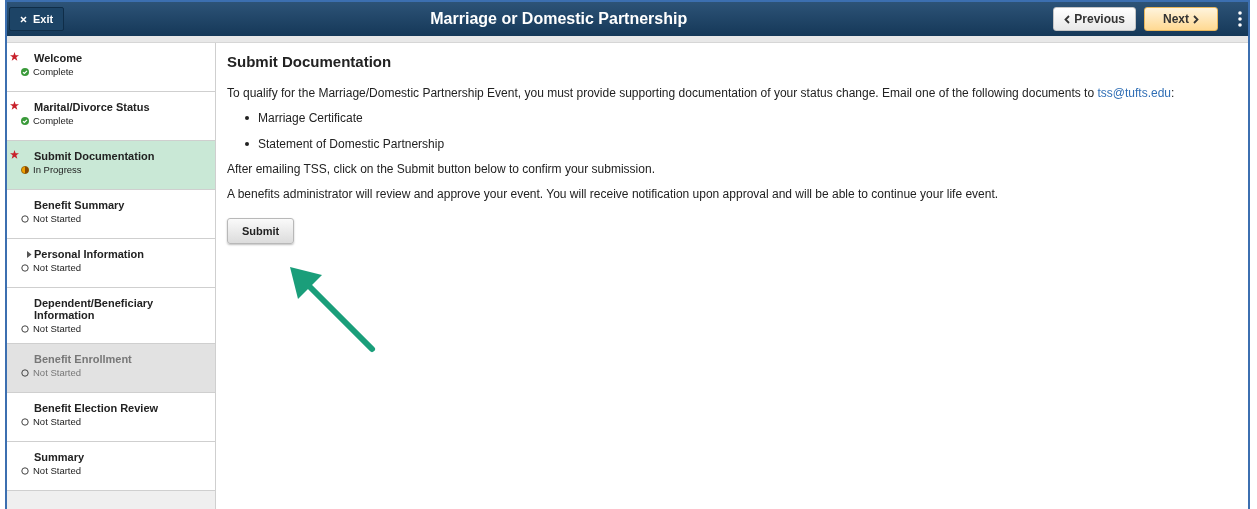 This screenshot has height=509, width=1257. What do you see at coordinates (1196, 19) in the screenshot?
I see `chevron-right-icon` at bounding box center [1196, 19].